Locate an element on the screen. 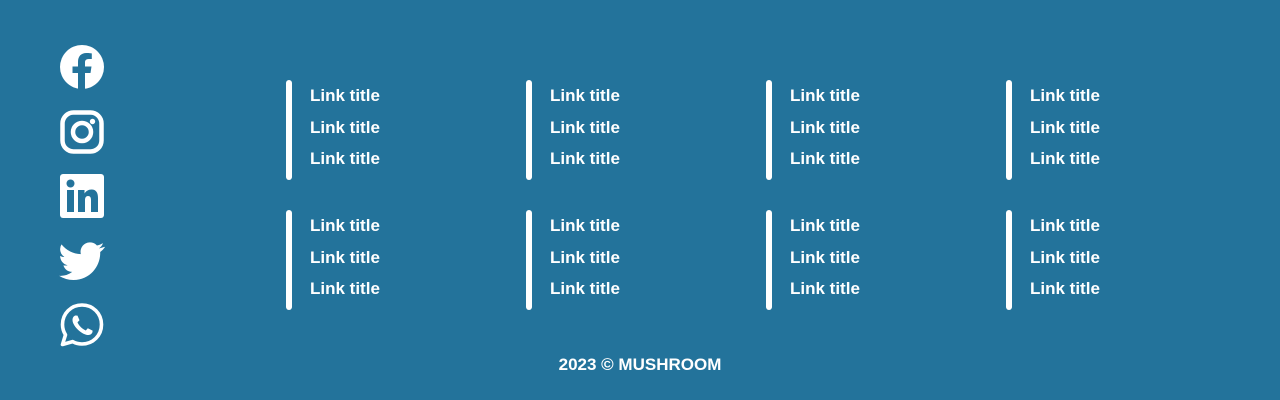 The width and height of the screenshot is (1280, 400). twitter-icon is located at coordinates (82, 260).